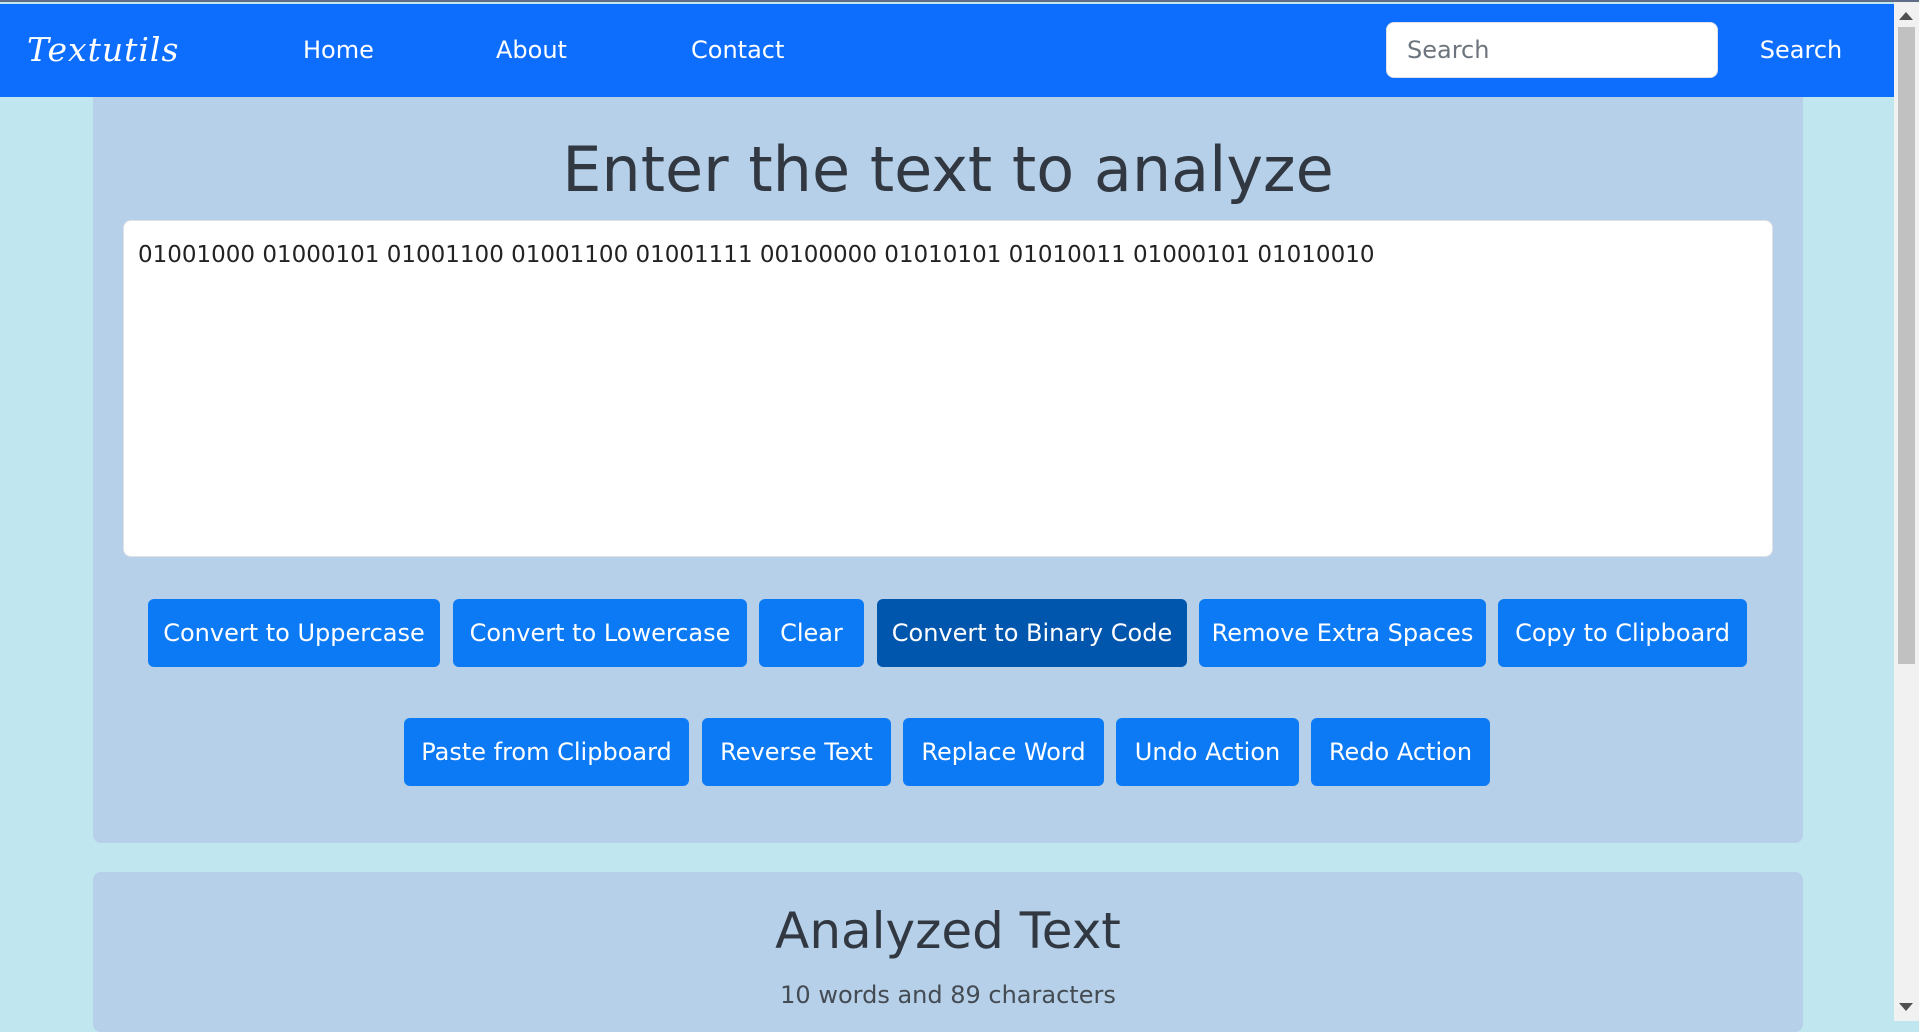 This screenshot has width=1919, height=1032. I want to click on search-input, so click(1552, 50).